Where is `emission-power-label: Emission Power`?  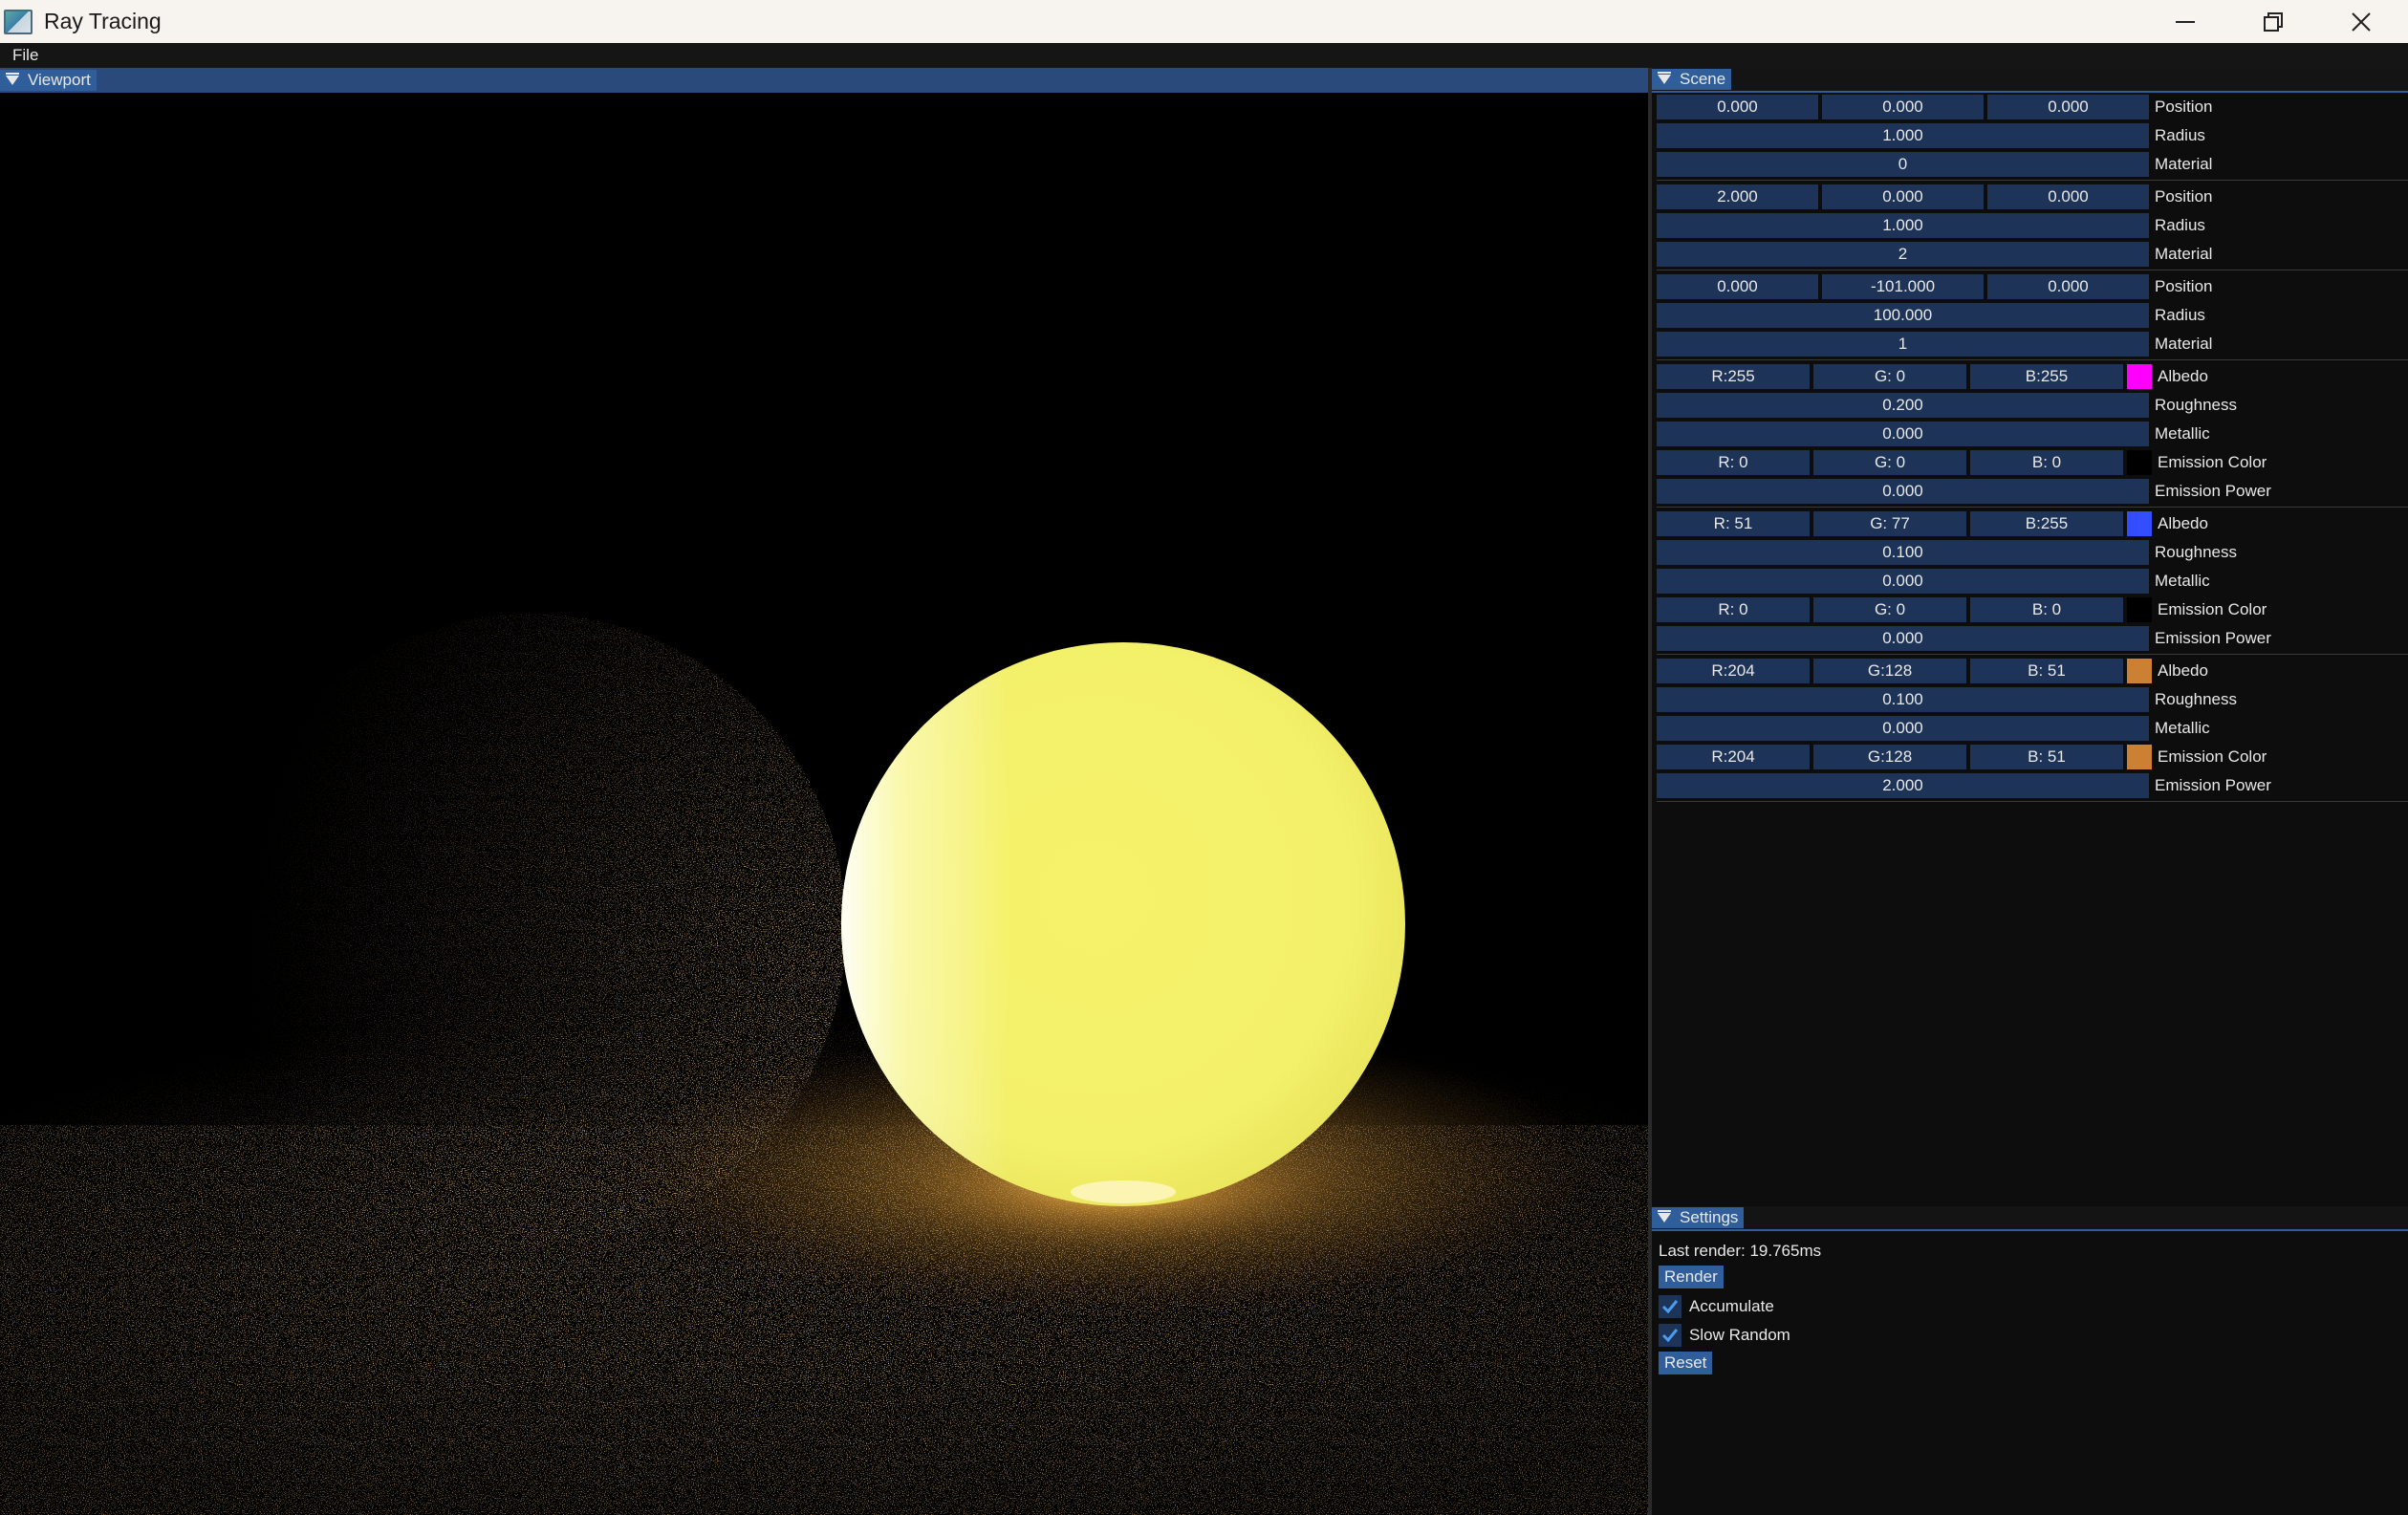 emission-power-label: Emission Power is located at coordinates (2213, 491).